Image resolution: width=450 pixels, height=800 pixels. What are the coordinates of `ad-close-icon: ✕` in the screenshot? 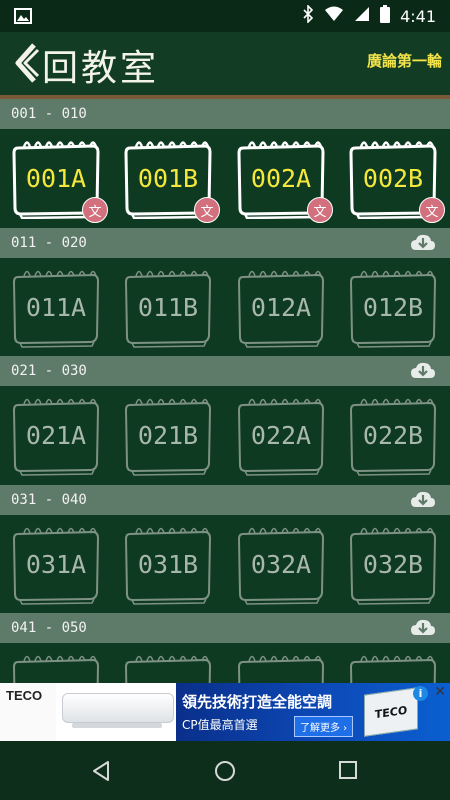 It's located at (440, 692).